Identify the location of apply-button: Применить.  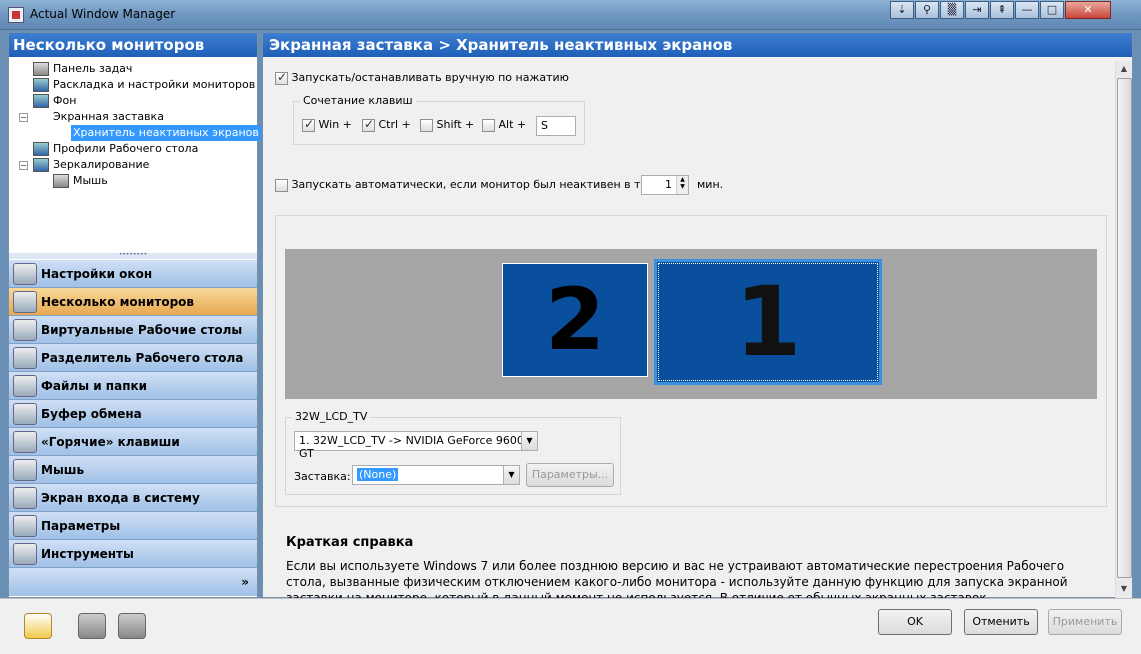
(1085, 622).